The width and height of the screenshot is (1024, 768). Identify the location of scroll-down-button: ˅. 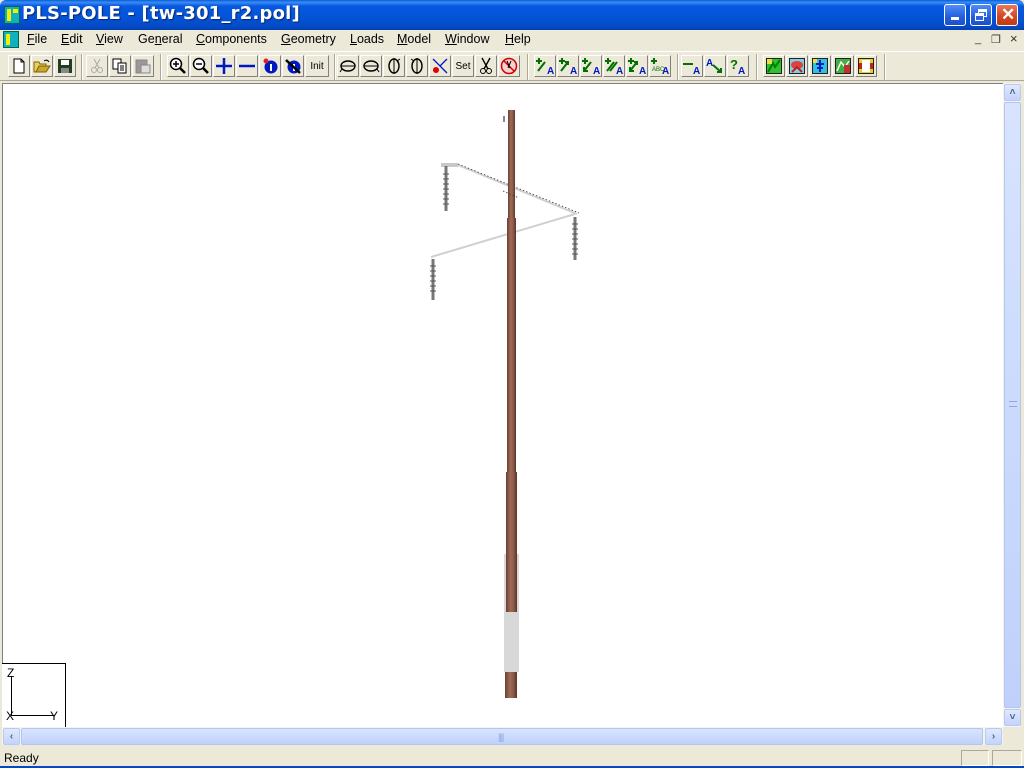
(1012, 717).